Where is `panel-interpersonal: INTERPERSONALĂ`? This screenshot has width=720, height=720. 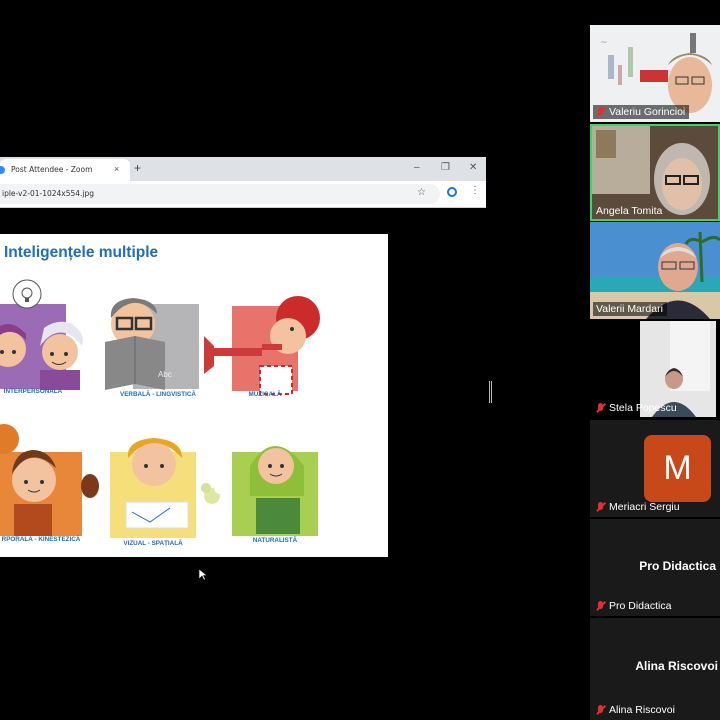
panel-interpersonal: INTERPERSONALĂ is located at coordinates (50, 335).